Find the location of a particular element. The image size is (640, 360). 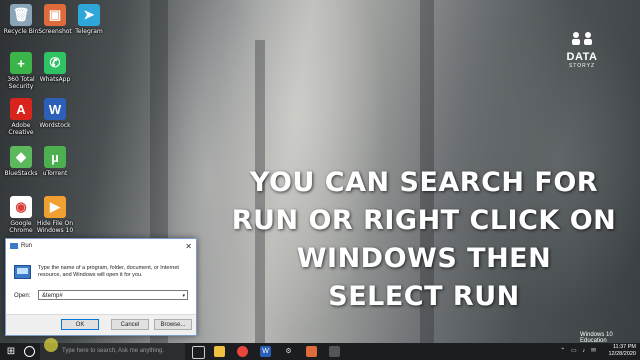

media-app-icon is located at coordinates (334, 351).